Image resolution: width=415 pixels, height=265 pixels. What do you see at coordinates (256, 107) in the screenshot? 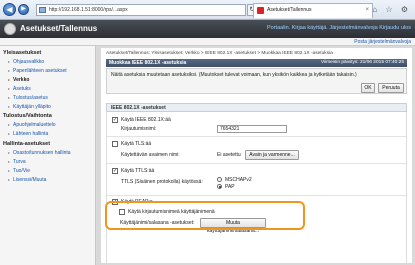
I see `section-header: IEEE 802.1X -asetukset` at bounding box center [256, 107].